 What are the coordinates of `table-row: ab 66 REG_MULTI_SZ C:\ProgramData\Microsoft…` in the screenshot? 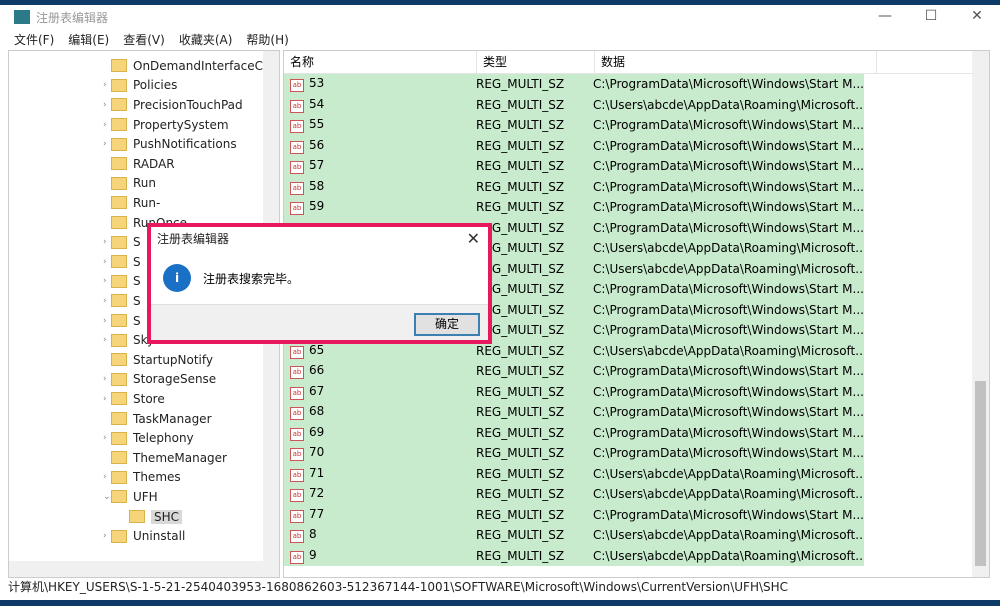 It's located at (574, 371).